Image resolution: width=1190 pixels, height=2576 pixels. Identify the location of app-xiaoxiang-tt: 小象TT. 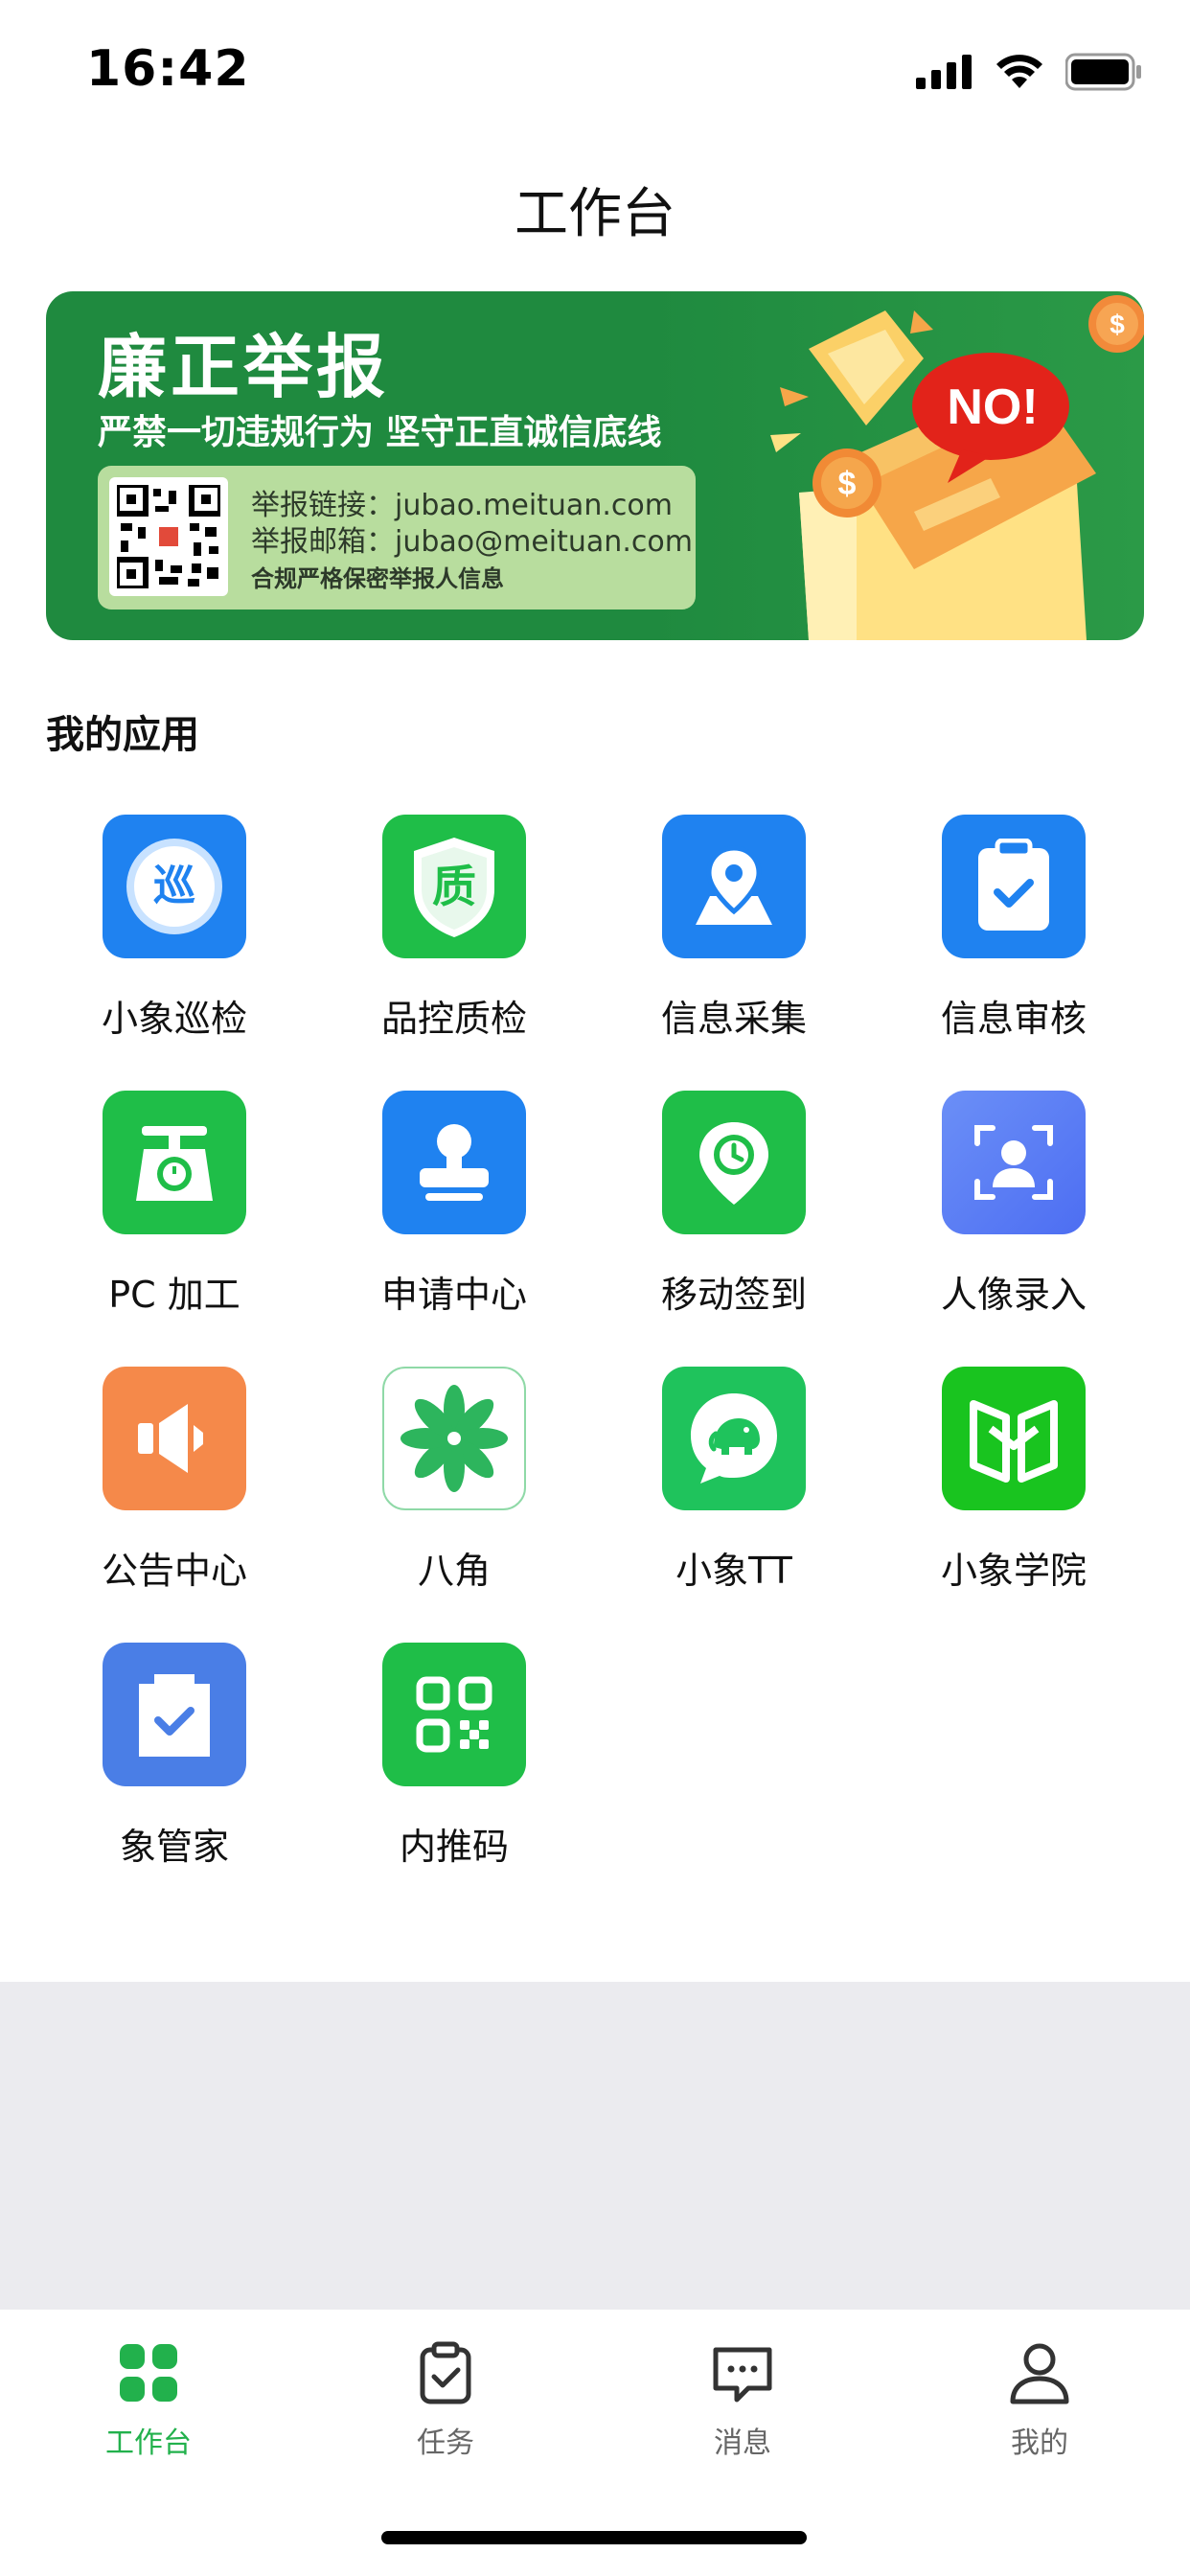
(734, 1491).